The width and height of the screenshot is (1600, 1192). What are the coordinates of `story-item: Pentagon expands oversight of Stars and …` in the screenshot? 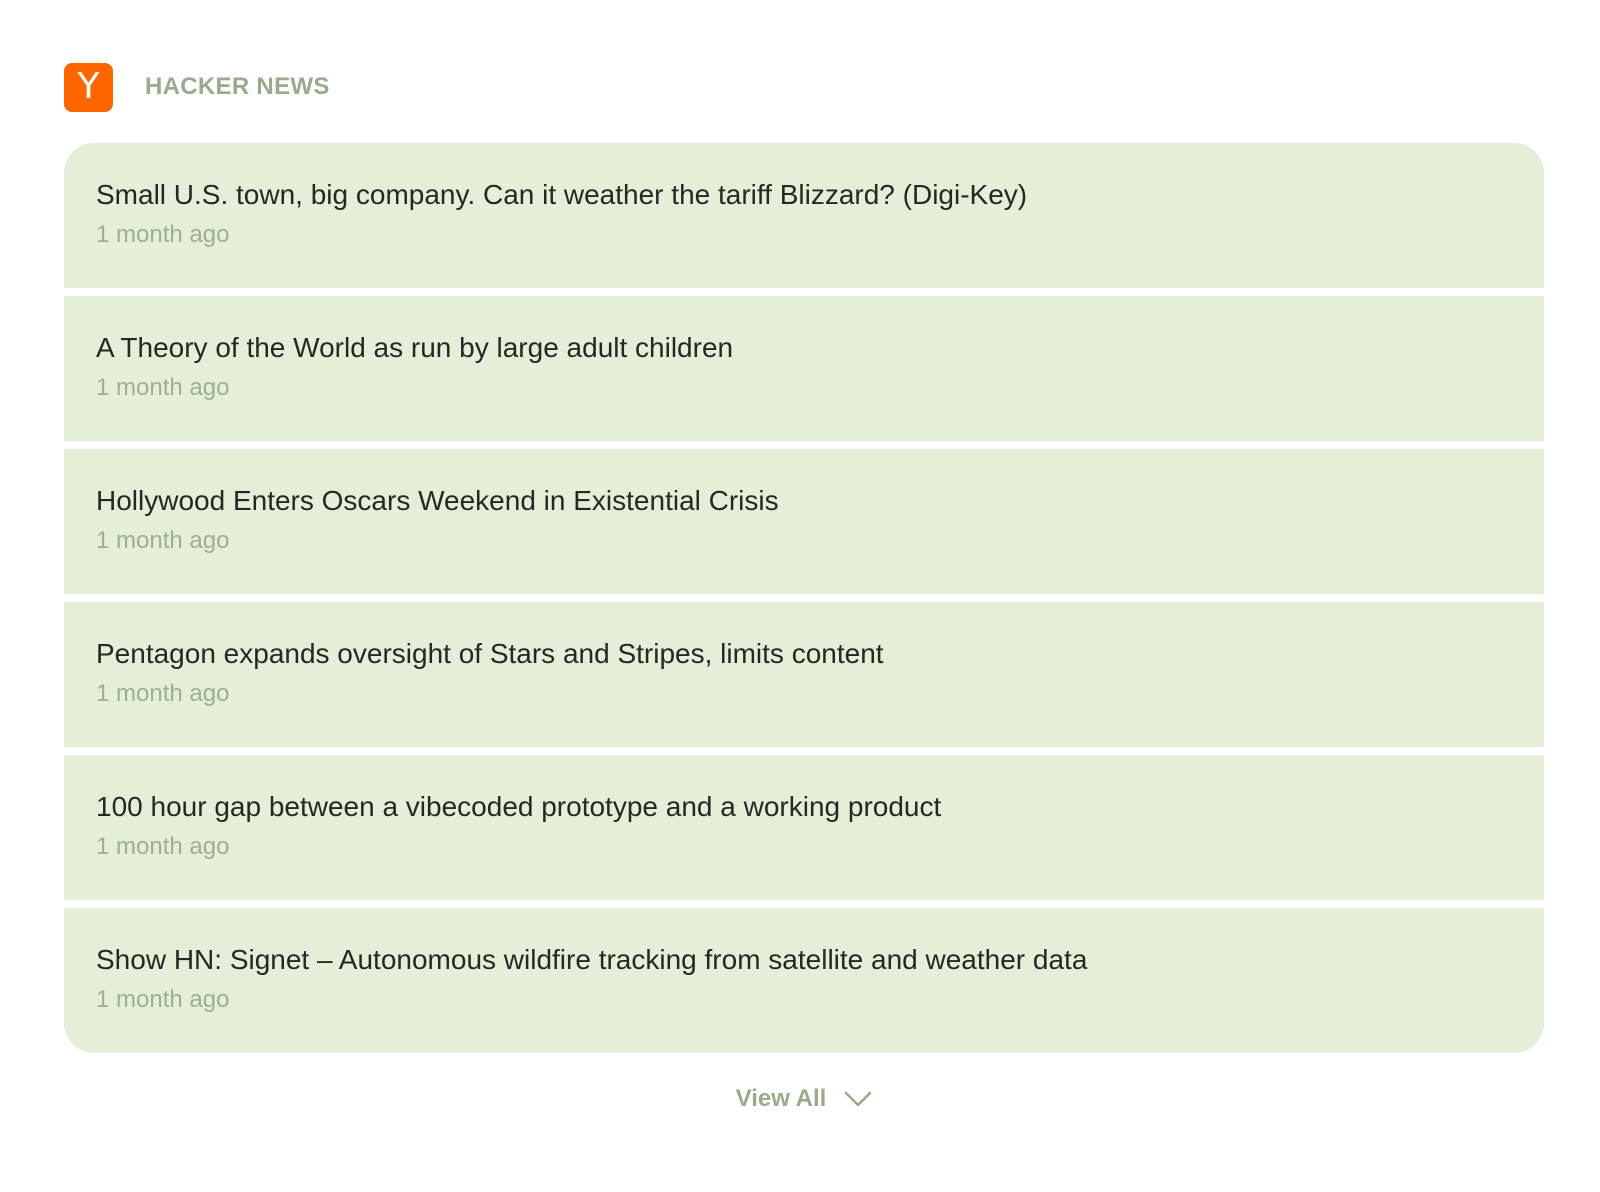 It's located at (804, 674).